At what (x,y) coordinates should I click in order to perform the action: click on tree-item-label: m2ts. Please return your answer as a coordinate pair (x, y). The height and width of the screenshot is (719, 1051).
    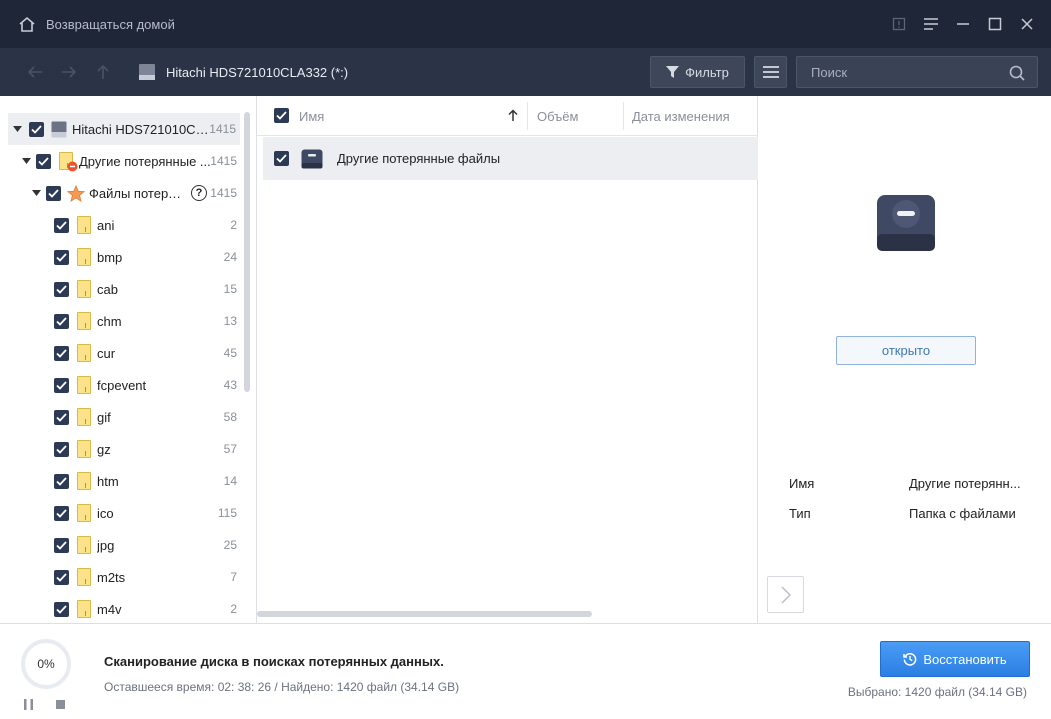
    Looking at the image, I should click on (111, 577).